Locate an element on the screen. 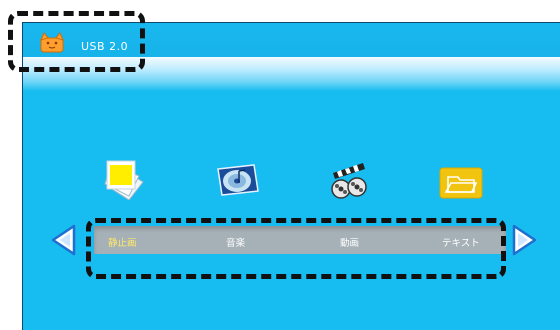 This screenshot has height=330, width=560. video-clapper-icon is located at coordinates (350, 181).